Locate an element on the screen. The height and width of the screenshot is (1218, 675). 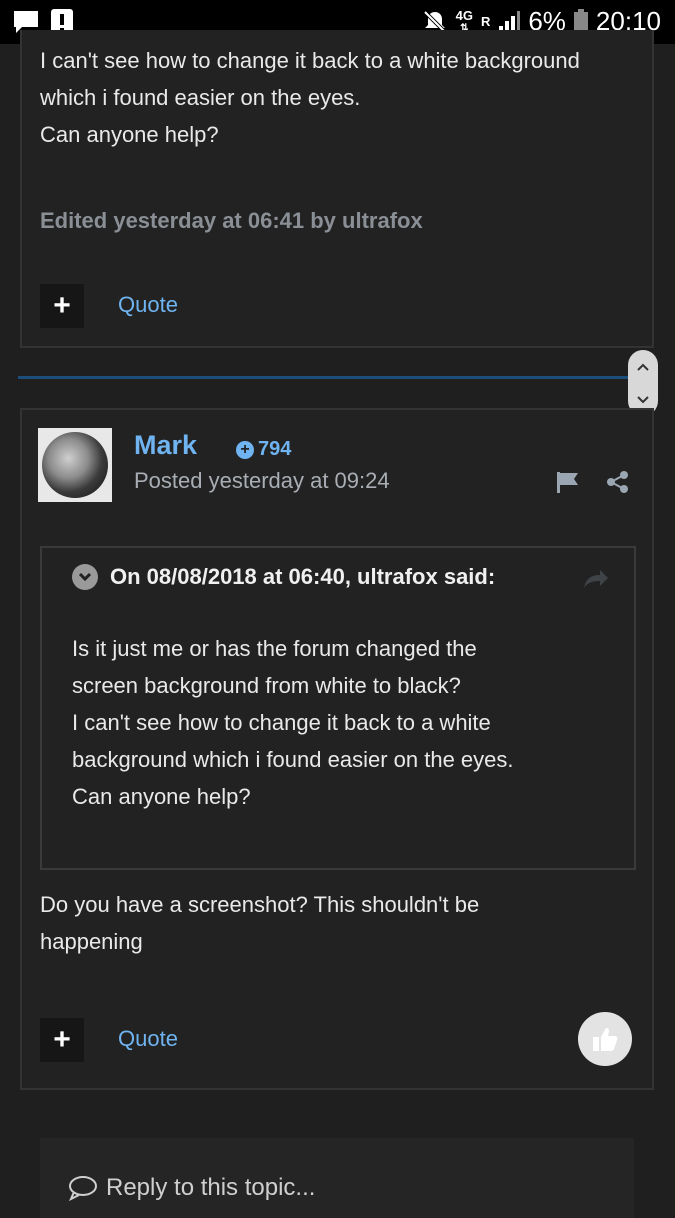
quote-citation: On 08/08/2018 at 06:40, ultrafox said: is located at coordinates (303, 576).